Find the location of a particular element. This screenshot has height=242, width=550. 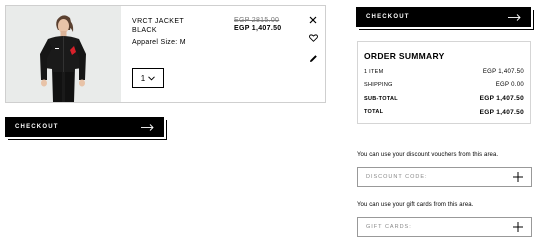

summary-subtotal-label: SUB-TOTAL is located at coordinates (381, 98).